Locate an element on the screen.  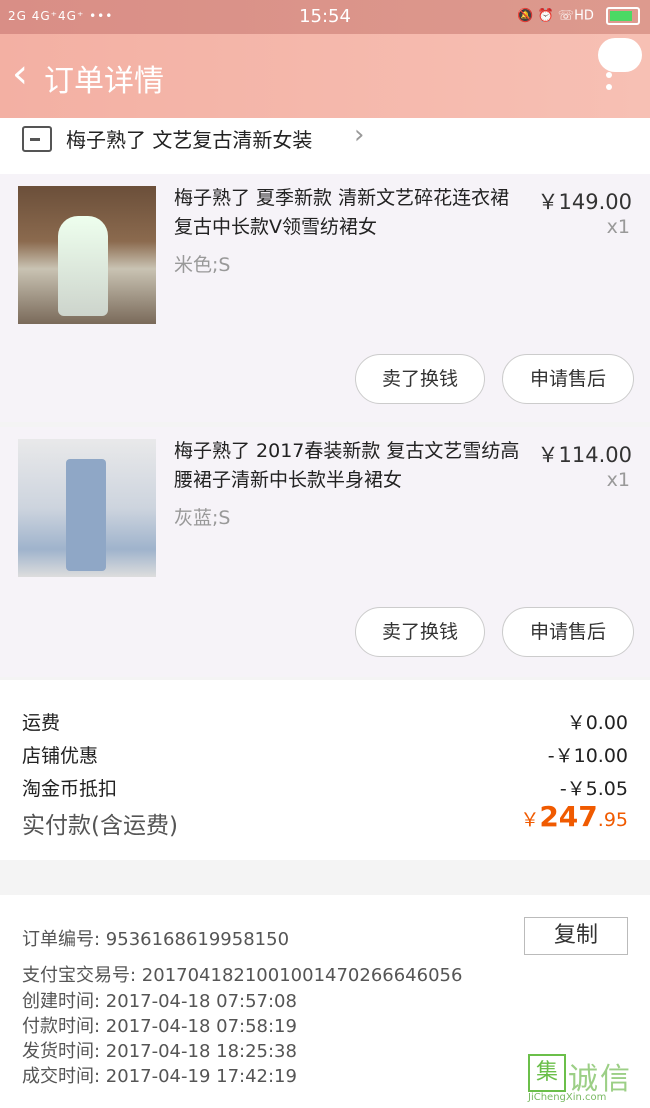
total-currency: ￥ is located at coordinates (530, 820).